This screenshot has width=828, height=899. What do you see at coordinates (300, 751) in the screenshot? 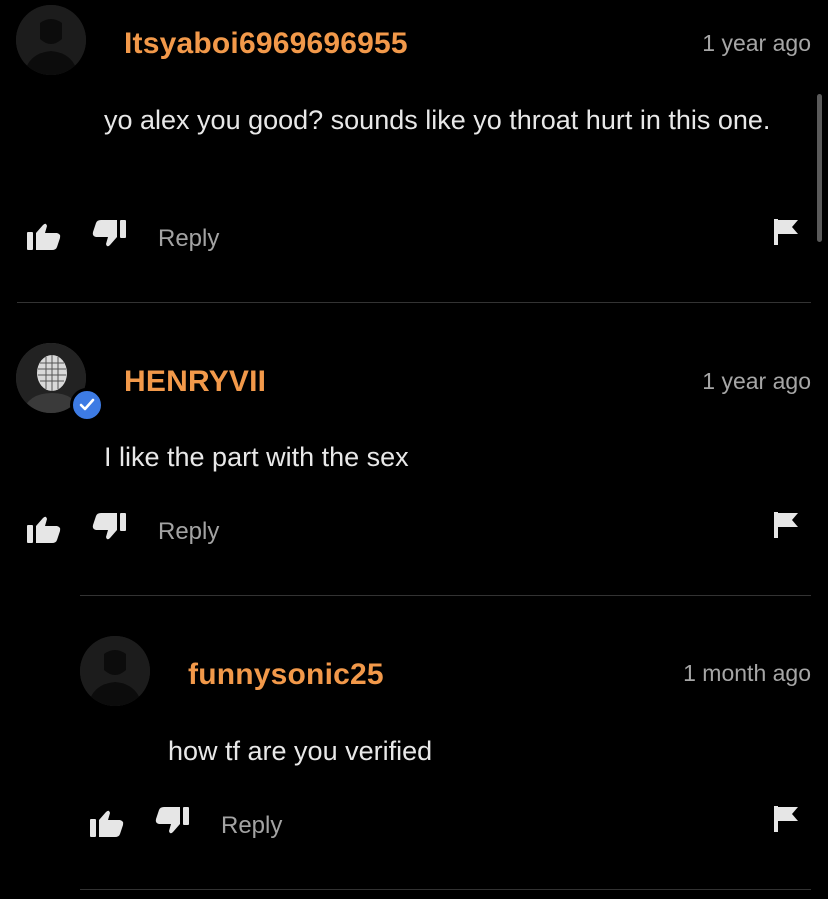
I see `comment-text: how tf are you verified` at bounding box center [300, 751].